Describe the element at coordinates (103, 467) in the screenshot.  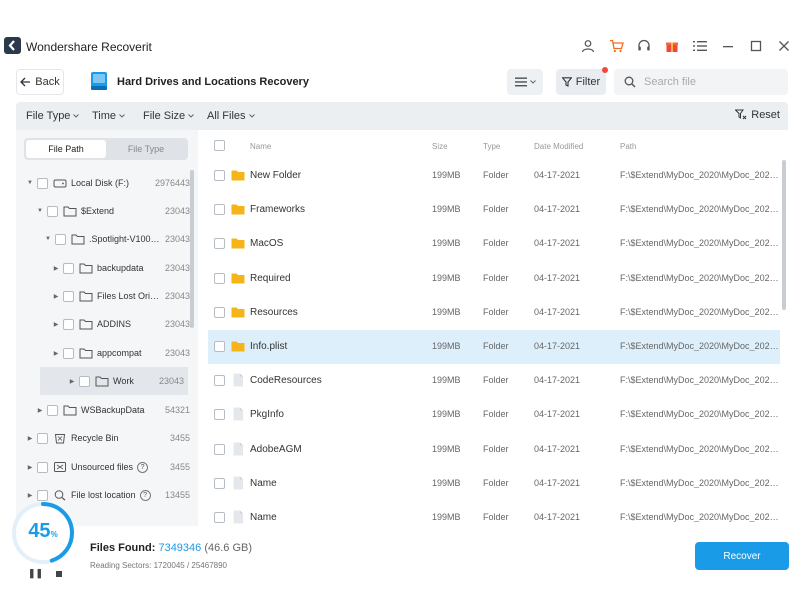
I see `tree-item-unsourced-files: ▶ Unsourced files ? 3455` at that location.